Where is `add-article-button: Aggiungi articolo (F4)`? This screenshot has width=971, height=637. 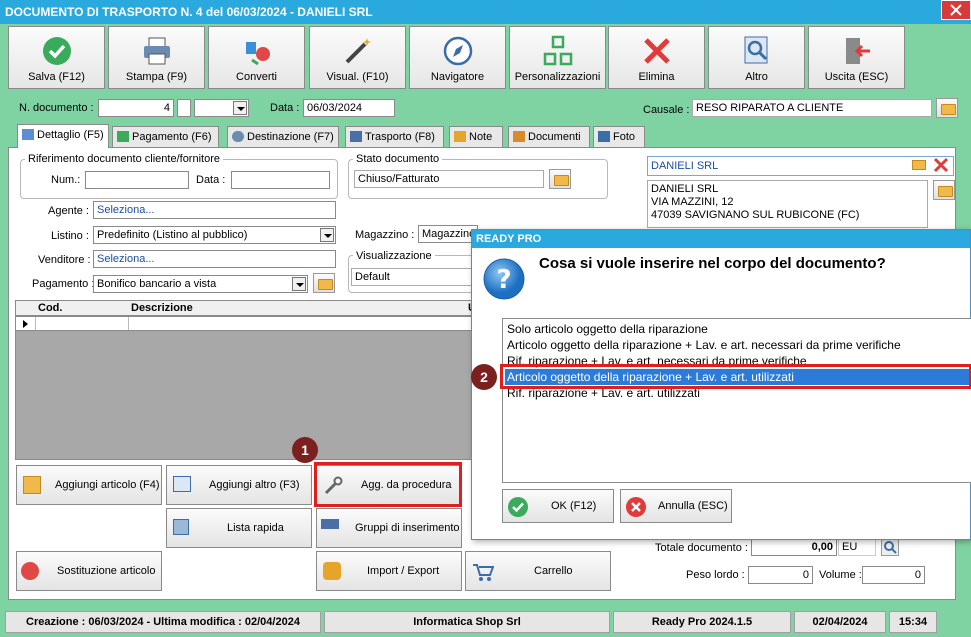 add-article-button: Aggiungi articolo (F4) is located at coordinates (89, 485).